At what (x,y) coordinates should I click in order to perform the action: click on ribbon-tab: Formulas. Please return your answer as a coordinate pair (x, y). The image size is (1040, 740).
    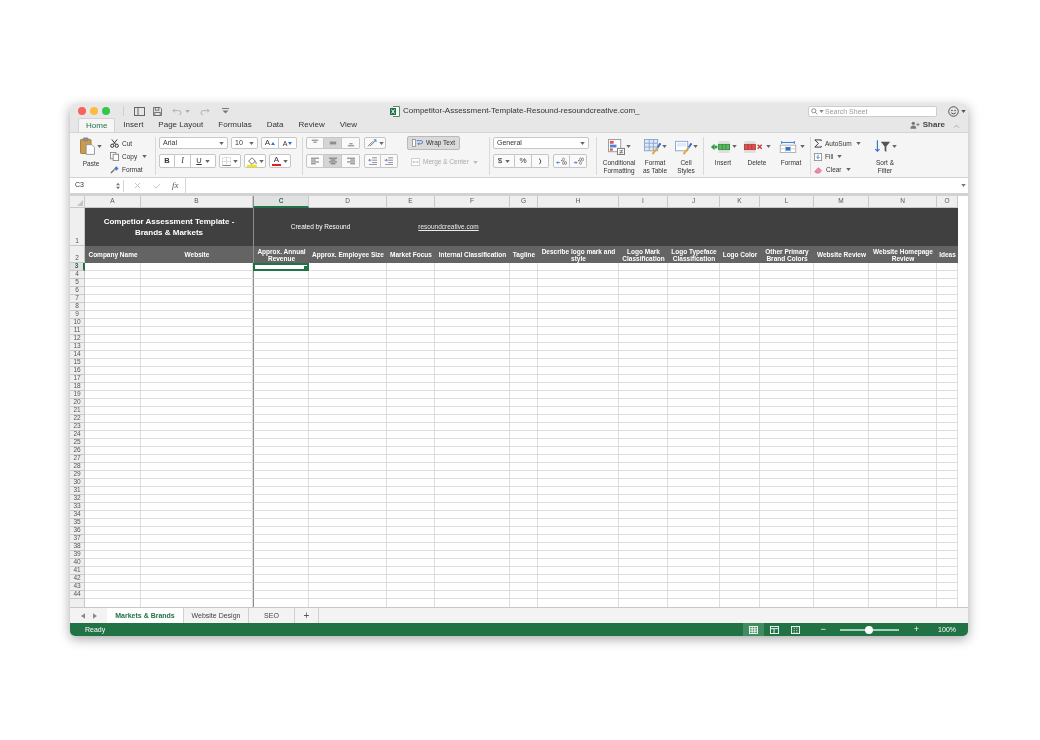
    Looking at the image, I should click on (235, 125).